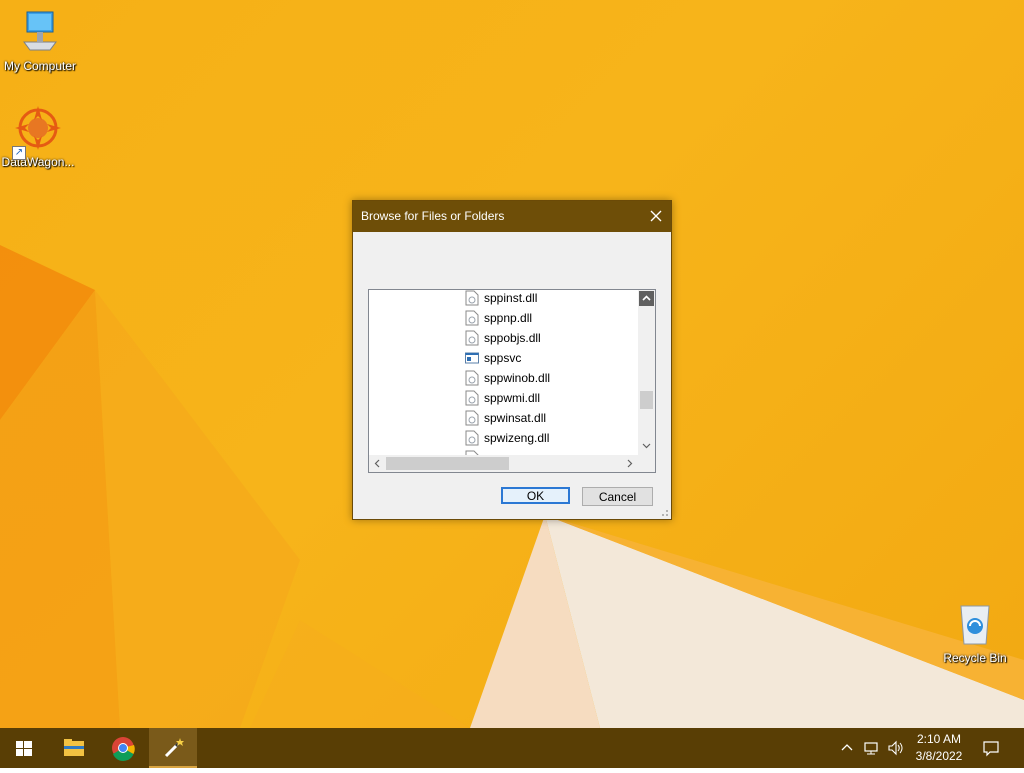  Describe the element at coordinates (975, 625) in the screenshot. I see `recycle-bin-icon` at that location.